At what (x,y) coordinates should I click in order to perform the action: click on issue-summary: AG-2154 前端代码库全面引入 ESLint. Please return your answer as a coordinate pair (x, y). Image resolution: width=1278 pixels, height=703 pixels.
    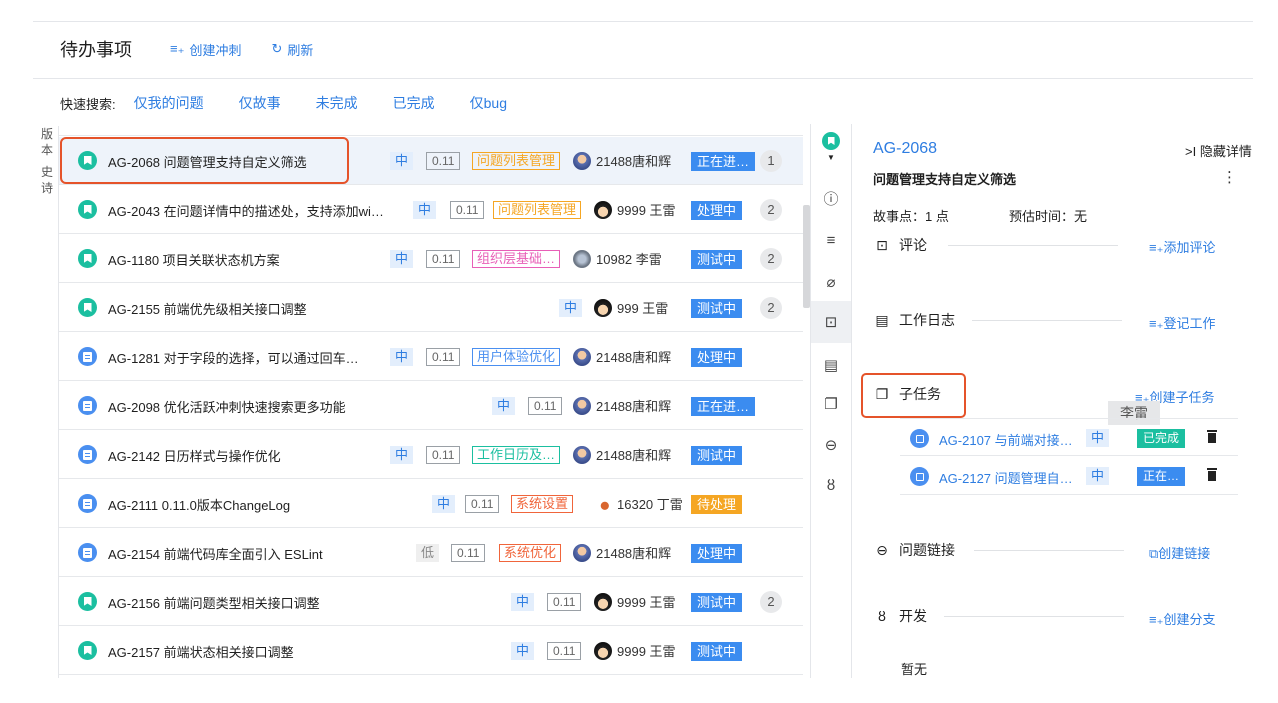
    Looking at the image, I should click on (215, 554).